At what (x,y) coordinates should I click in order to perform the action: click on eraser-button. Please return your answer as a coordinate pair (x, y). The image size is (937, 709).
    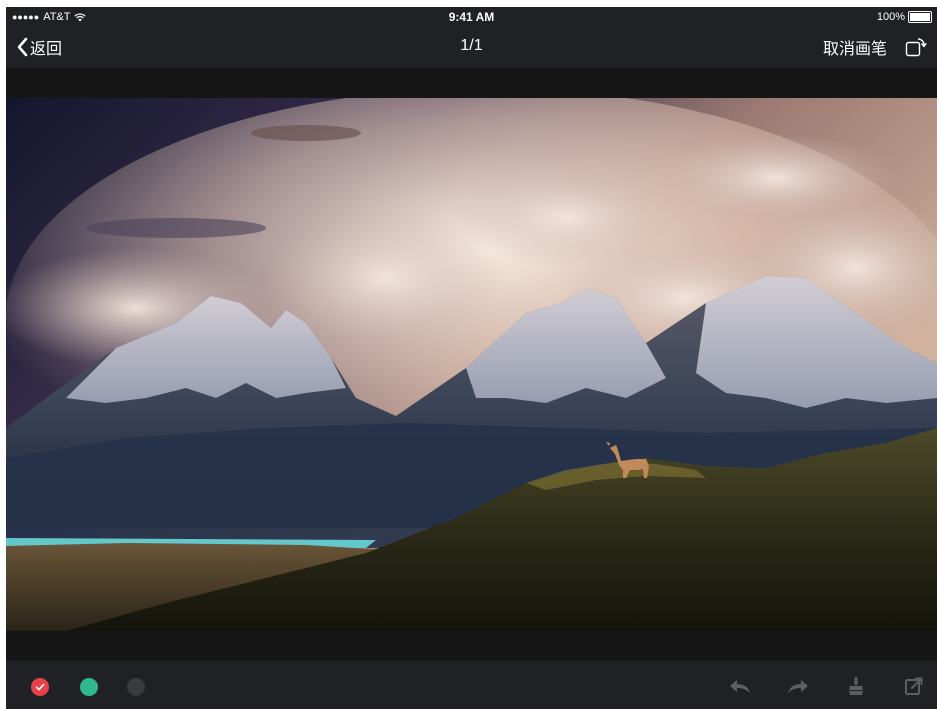
    Looking at the image, I should click on (856, 686).